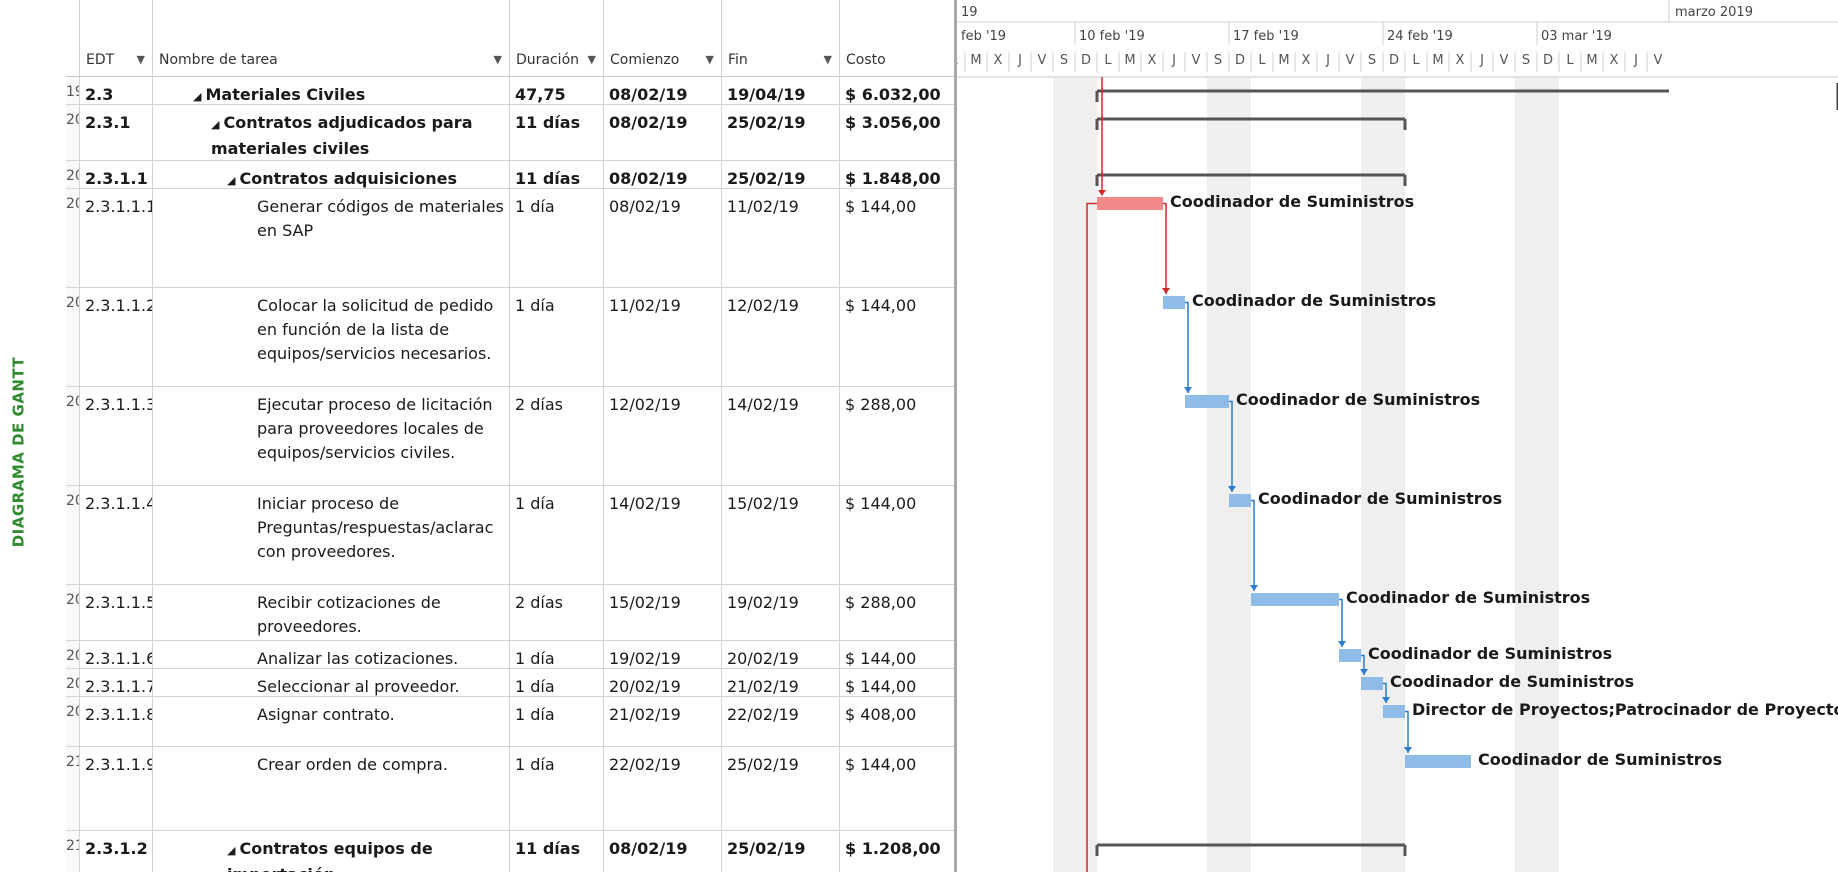 The image size is (1838, 872). What do you see at coordinates (73, 612) in the screenshot?
I see `row-id-cell: 206` at bounding box center [73, 612].